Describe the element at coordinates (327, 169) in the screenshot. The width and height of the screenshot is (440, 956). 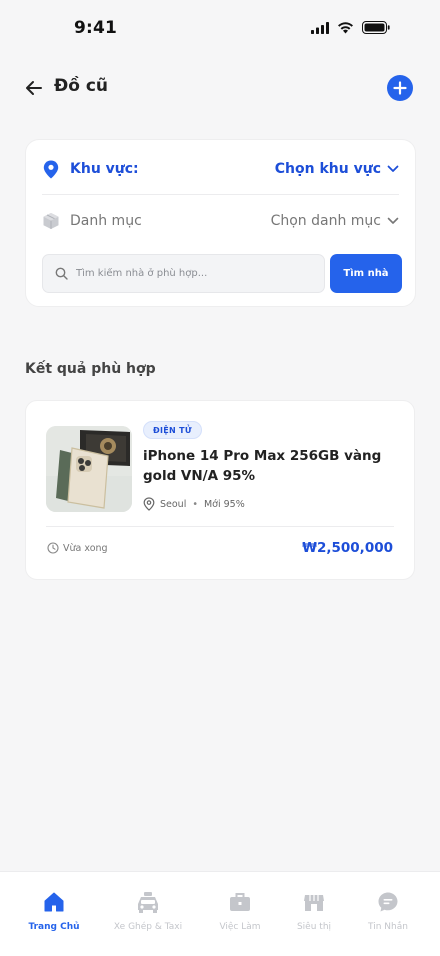
I see `region-select-value: Chọn khu vực` at that location.